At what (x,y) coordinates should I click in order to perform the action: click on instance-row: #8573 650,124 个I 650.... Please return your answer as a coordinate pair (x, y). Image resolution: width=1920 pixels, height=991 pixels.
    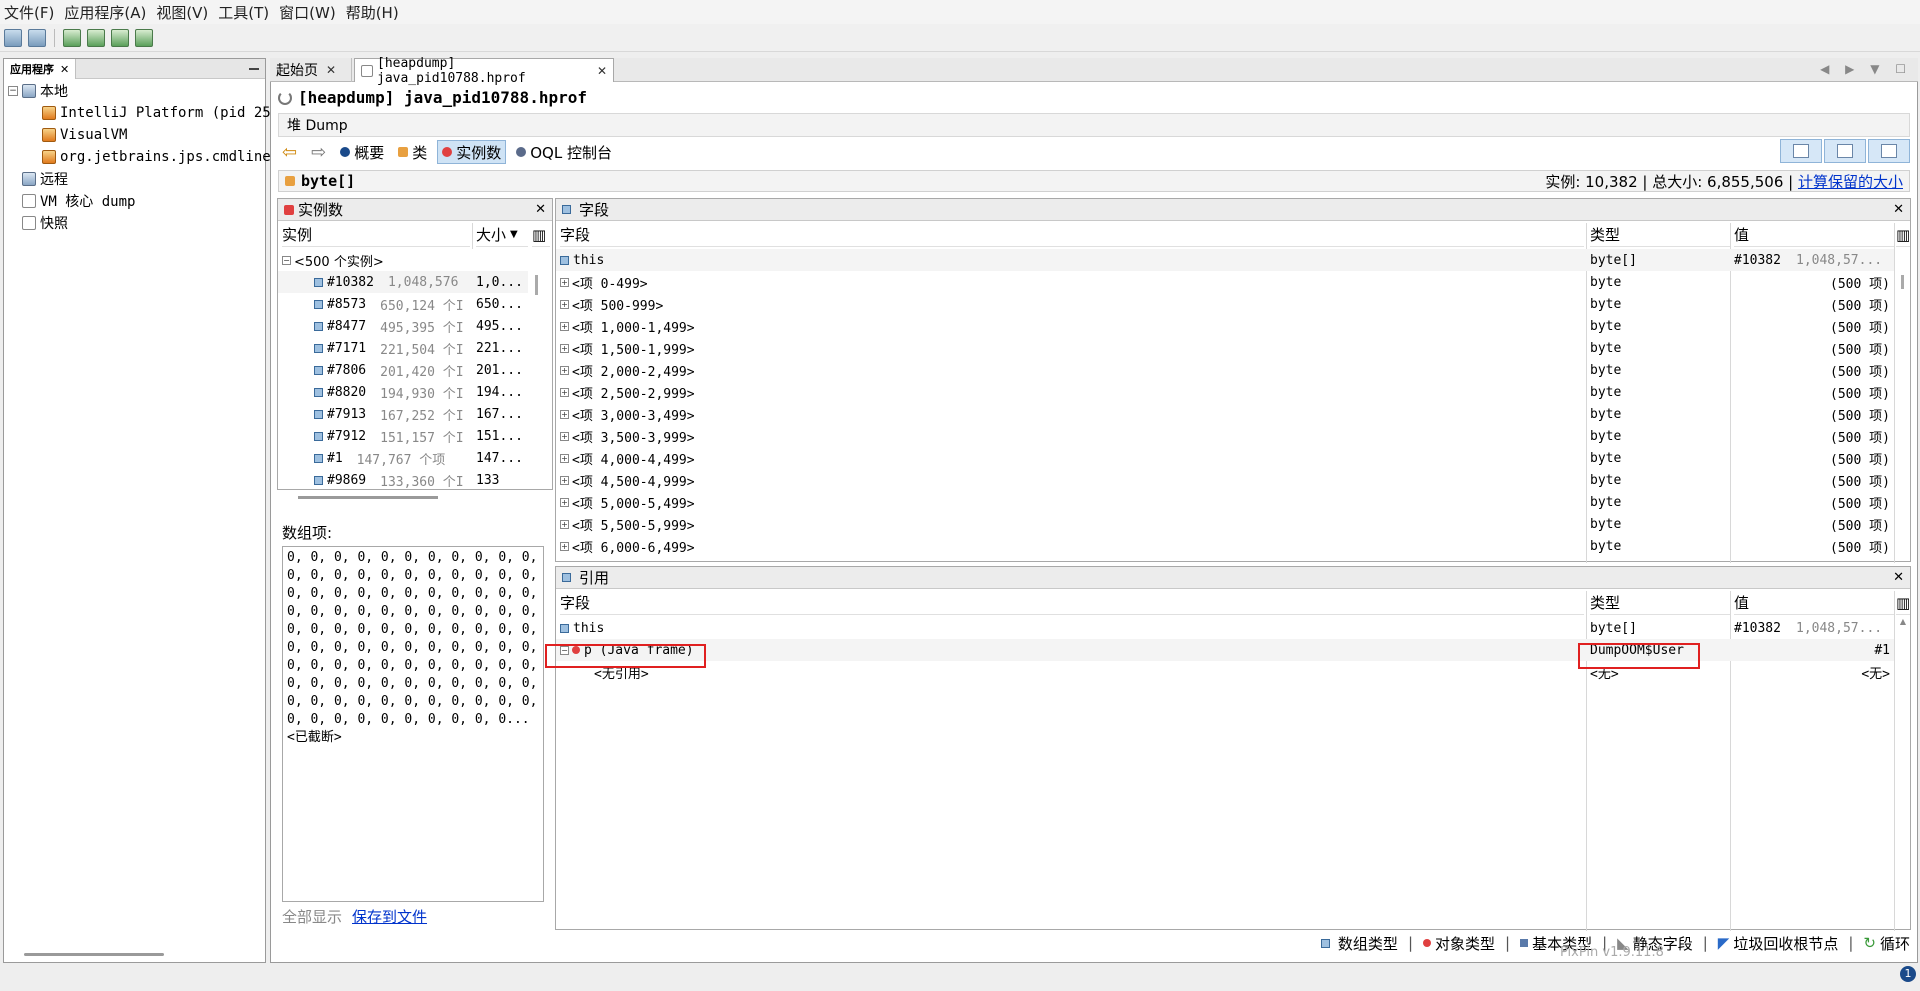
    Looking at the image, I should click on (403, 304).